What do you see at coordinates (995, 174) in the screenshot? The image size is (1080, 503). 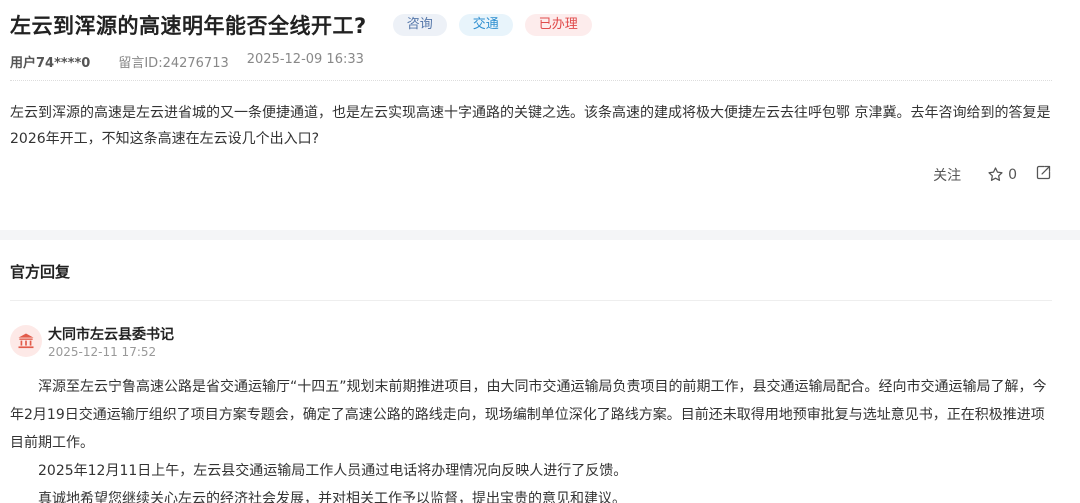 I see `star-outline-icon` at bounding box center [995, 174].